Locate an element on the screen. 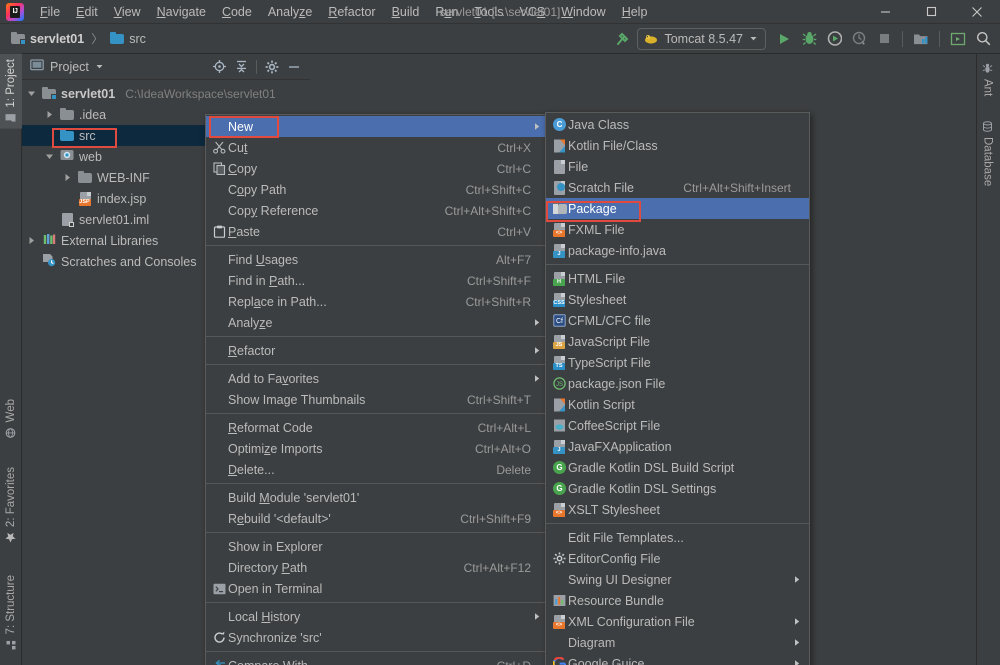 Image resolution: width=1000 pixels, height=665 pixels. breadcrumb-item-servlet01: servlet01 is located at coordinates (47, 39).